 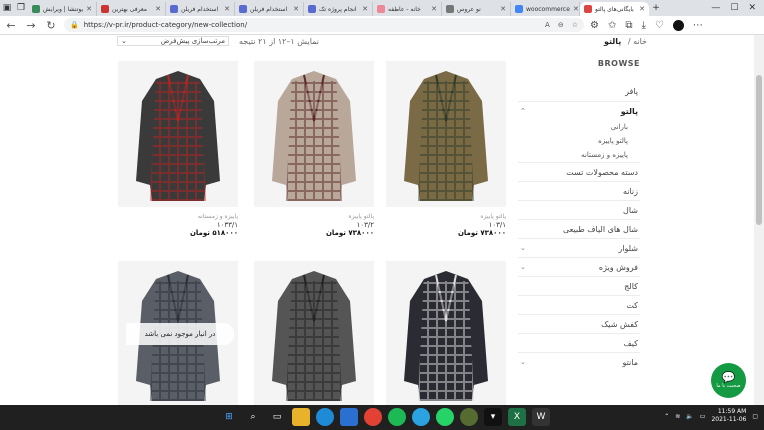 I want to click on sidebar-category-item: مانتو ⌄, so click(x=579, y=361).